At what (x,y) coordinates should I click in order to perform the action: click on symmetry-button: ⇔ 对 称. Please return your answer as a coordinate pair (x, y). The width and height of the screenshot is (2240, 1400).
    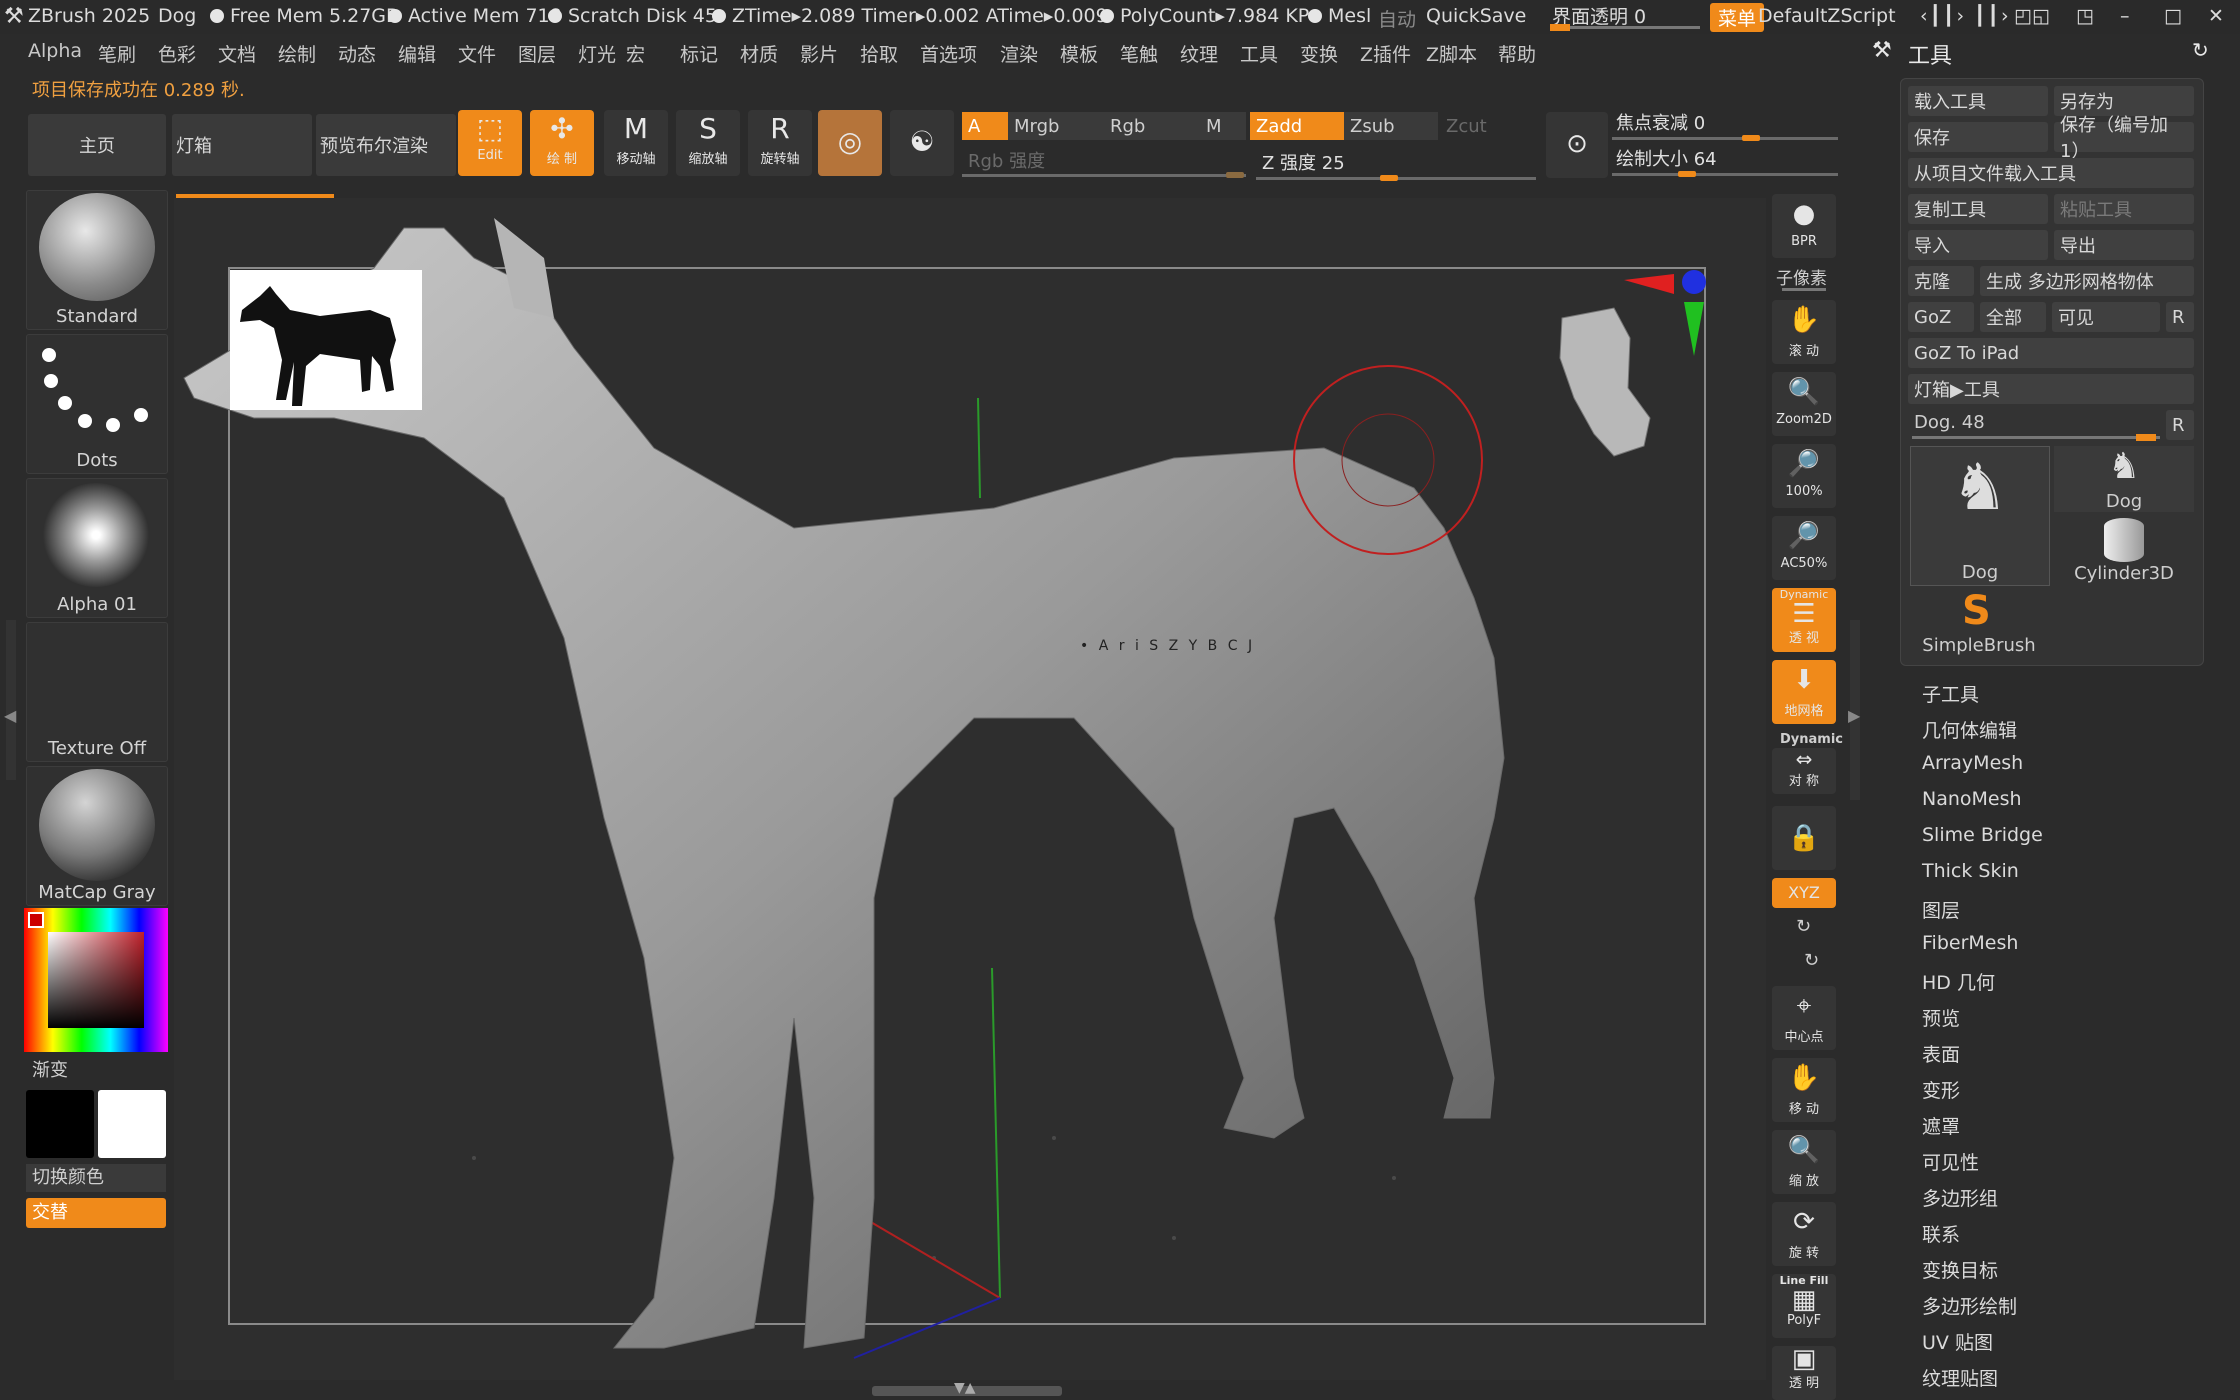
    Looking at the image, I should click on (1804, 771).